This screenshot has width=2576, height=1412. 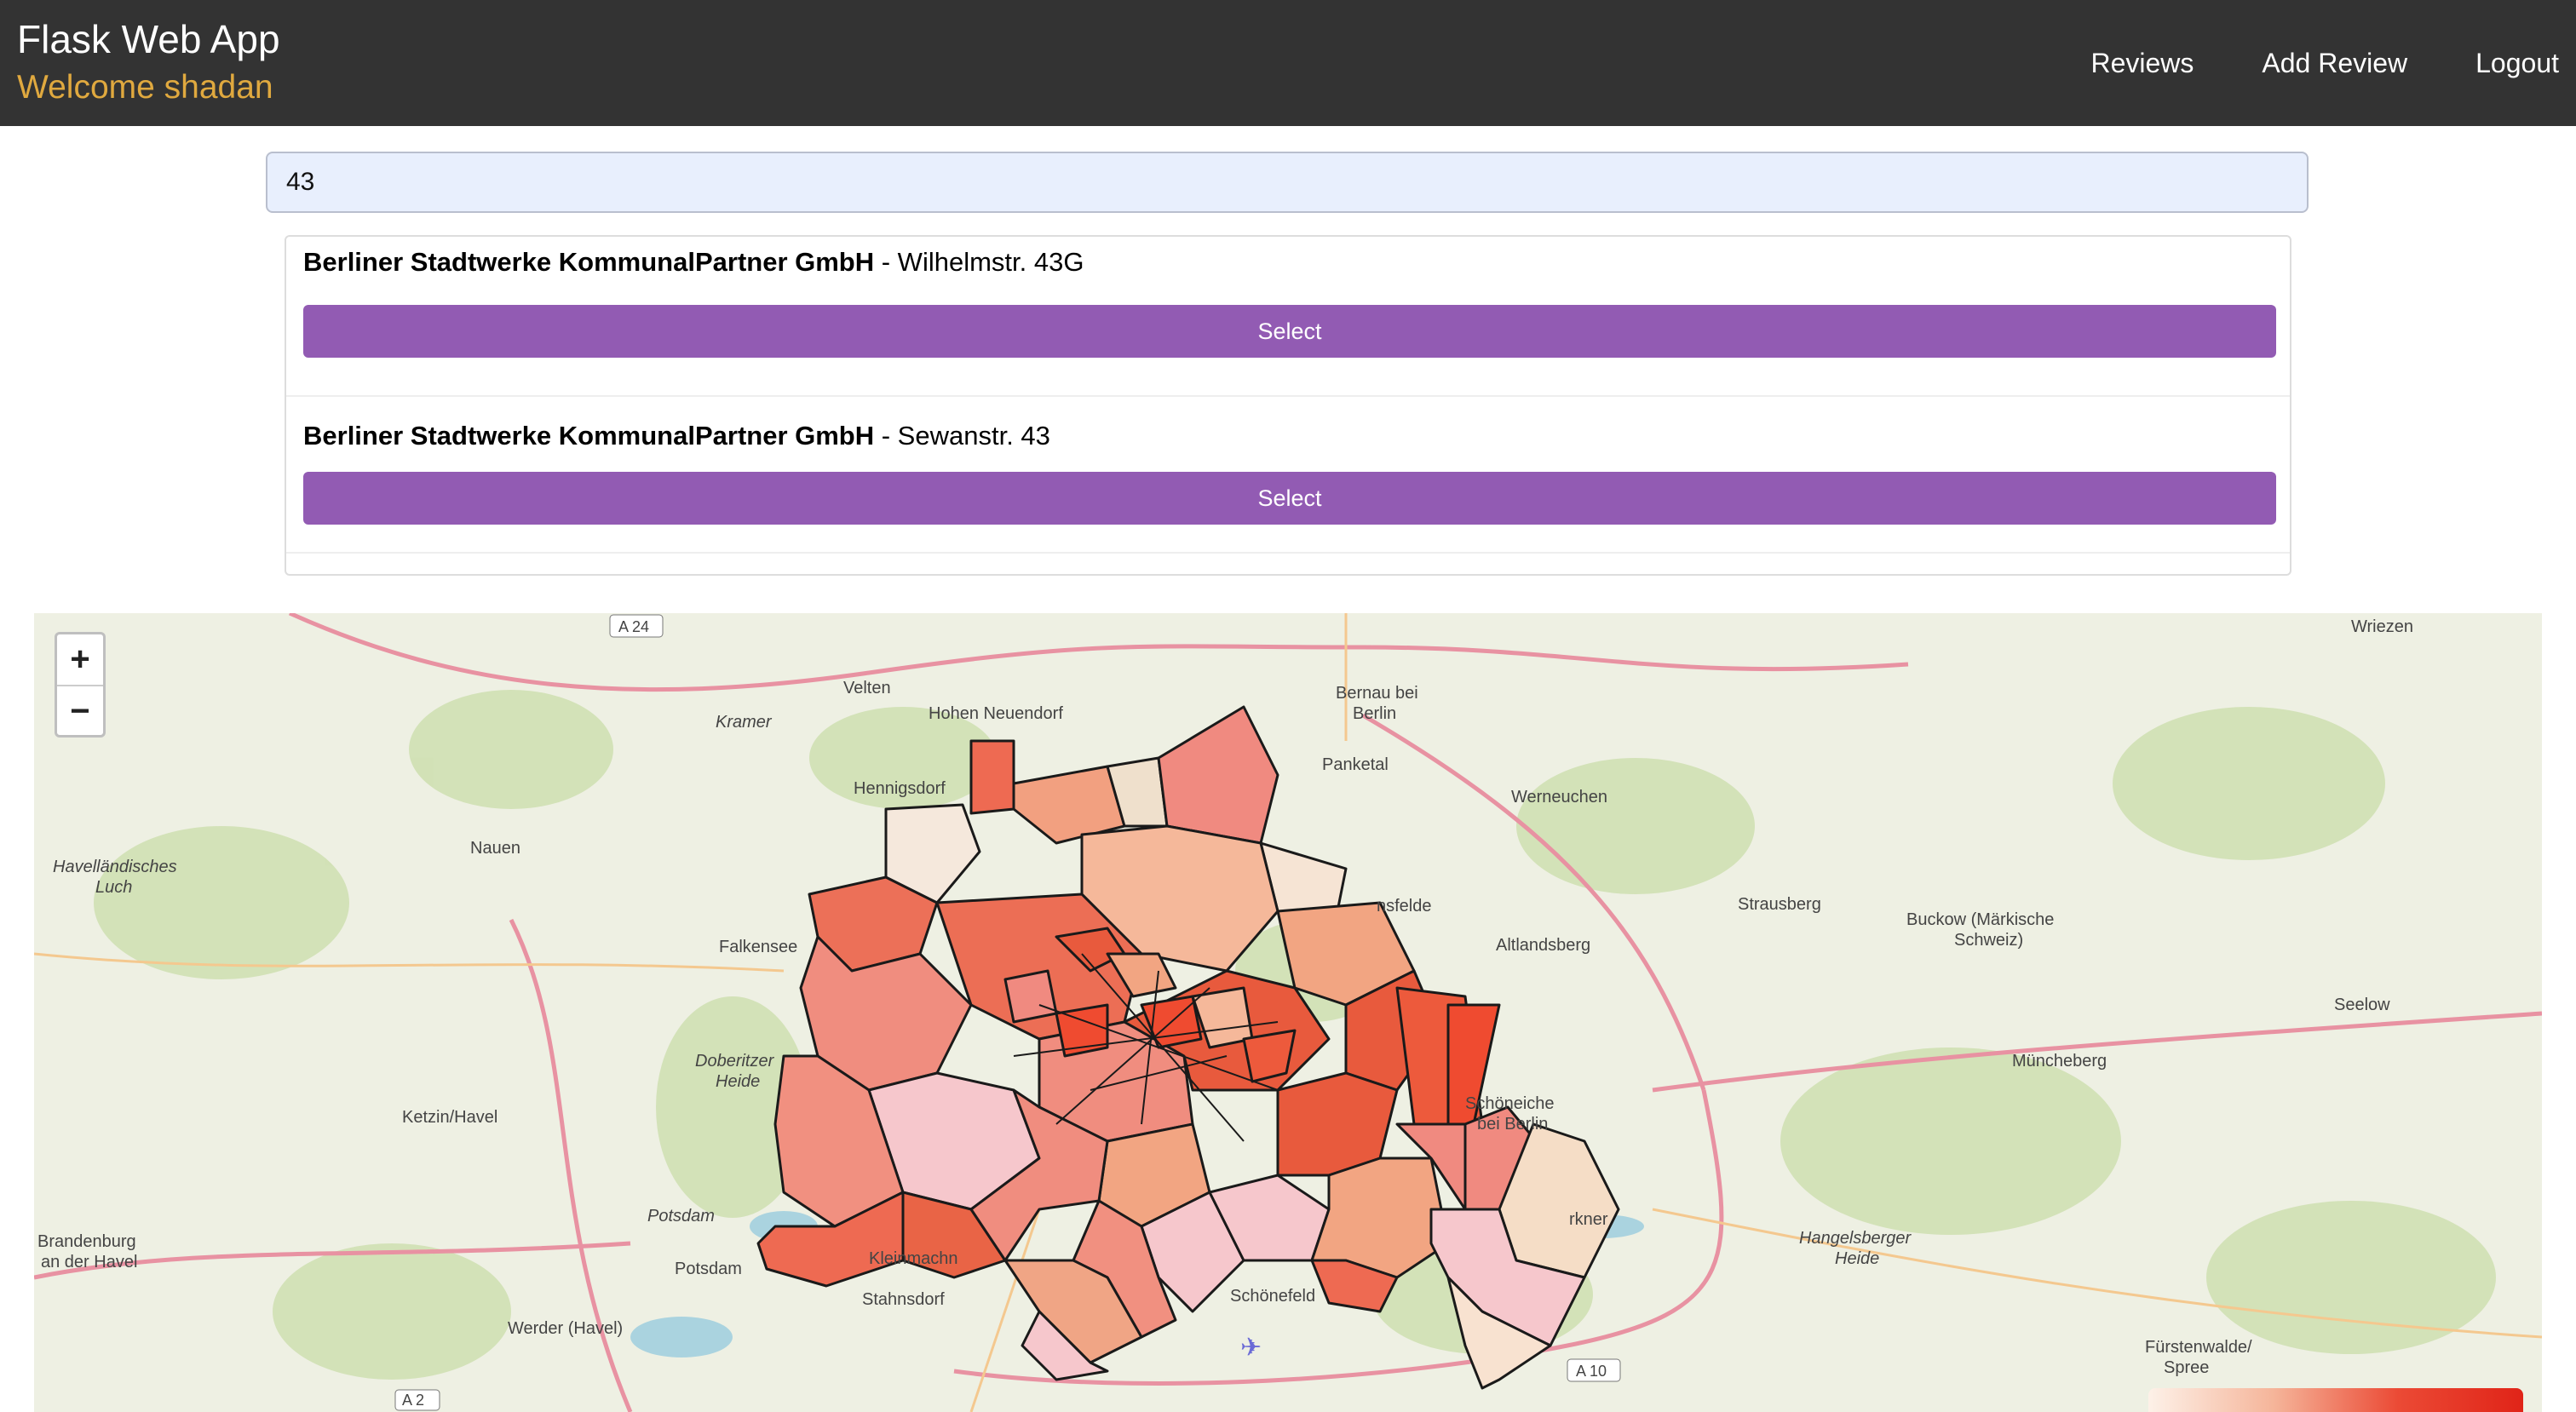 I want to click on place-label: Panketal, so click(x=1356, y=764).